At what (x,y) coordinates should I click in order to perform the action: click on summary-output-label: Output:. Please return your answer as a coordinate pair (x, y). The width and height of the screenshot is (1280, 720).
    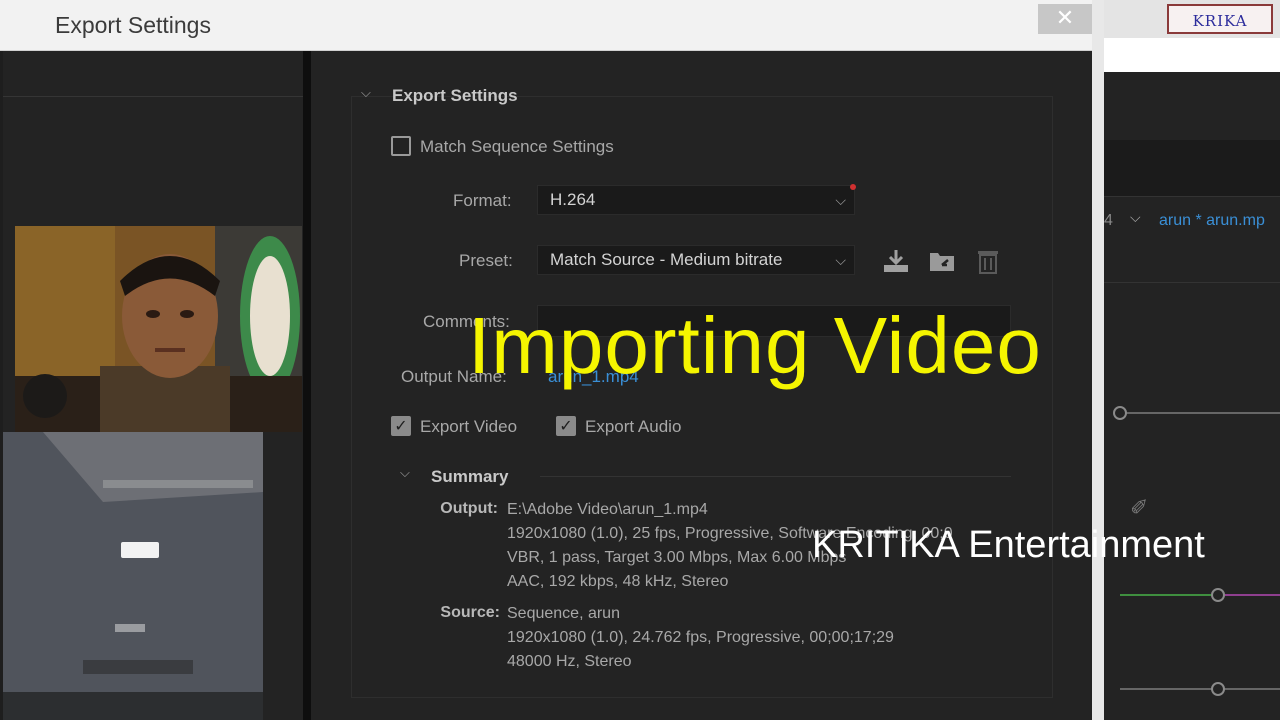
    Looking at the image, I should click on (469, 508).